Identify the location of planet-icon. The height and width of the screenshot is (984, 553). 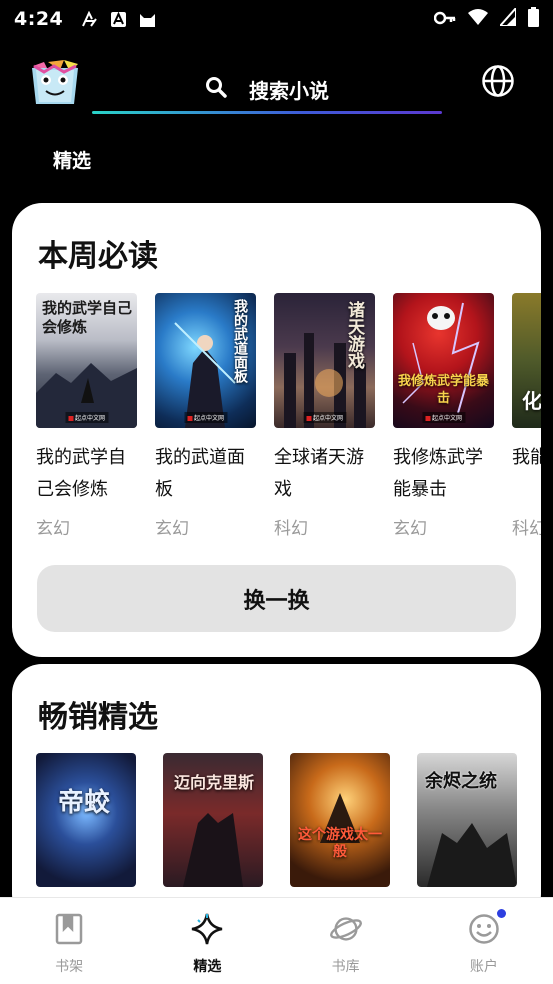
(346, 929).